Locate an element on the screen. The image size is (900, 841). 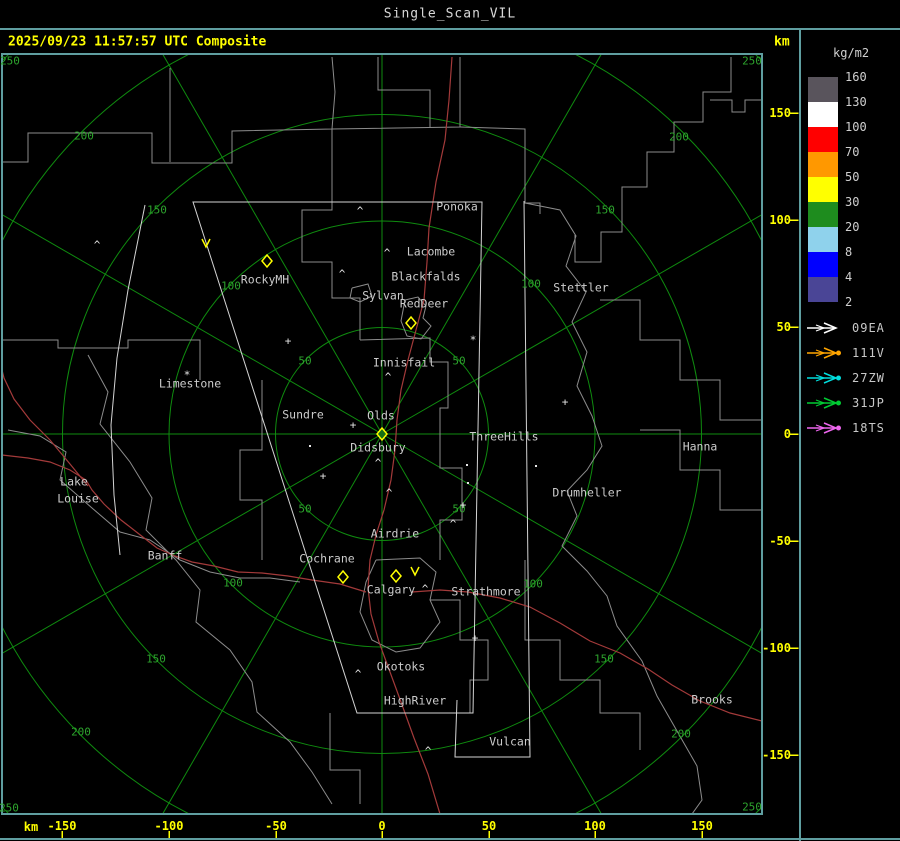
bottom-axis-tick-label: 100 is located at coordinates (595, 826).